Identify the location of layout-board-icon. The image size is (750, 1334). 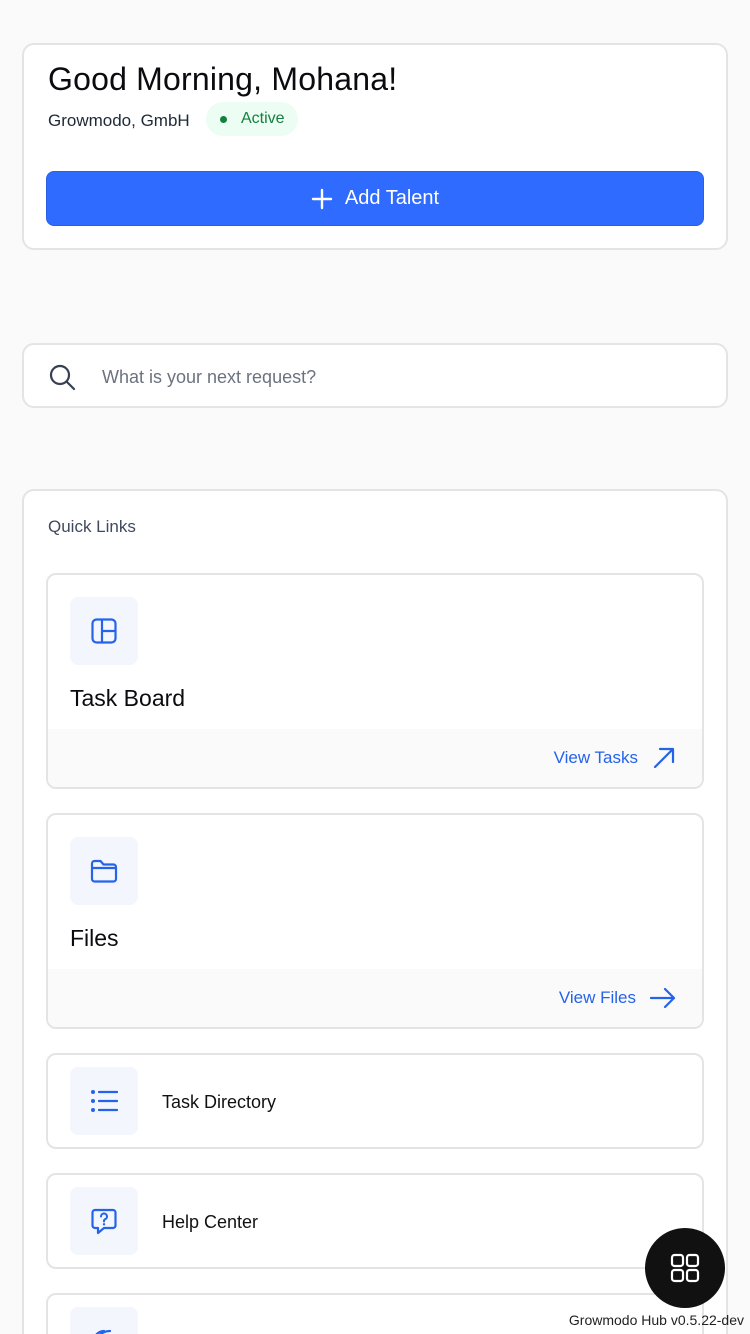
(104, 631).